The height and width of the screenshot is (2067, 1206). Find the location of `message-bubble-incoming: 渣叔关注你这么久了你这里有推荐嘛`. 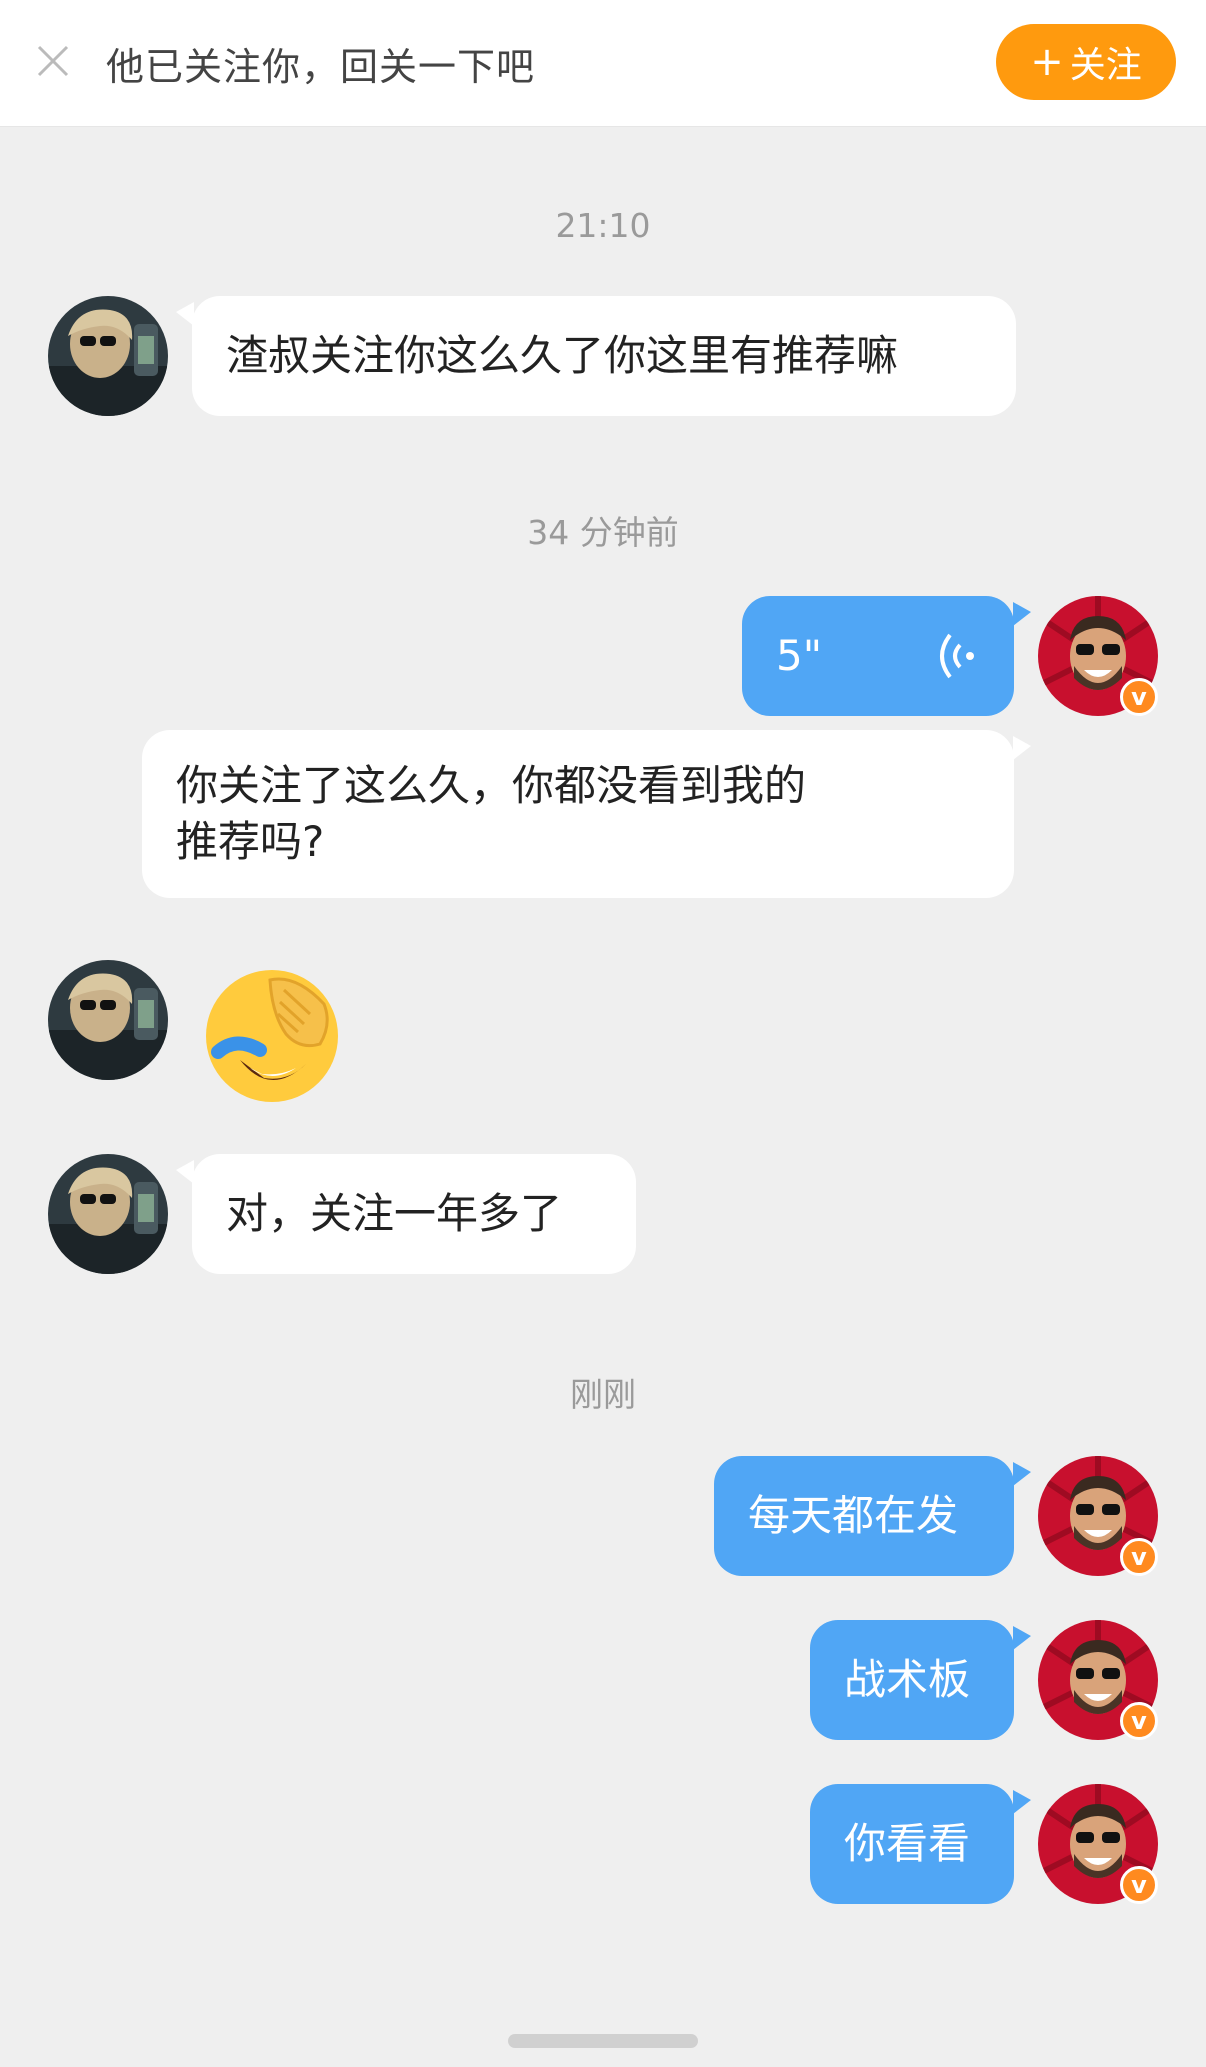

message-bubble-incoming: 渣叔关注你这么久了你这里有推荐嘛 is located at coordinates (604, 356).